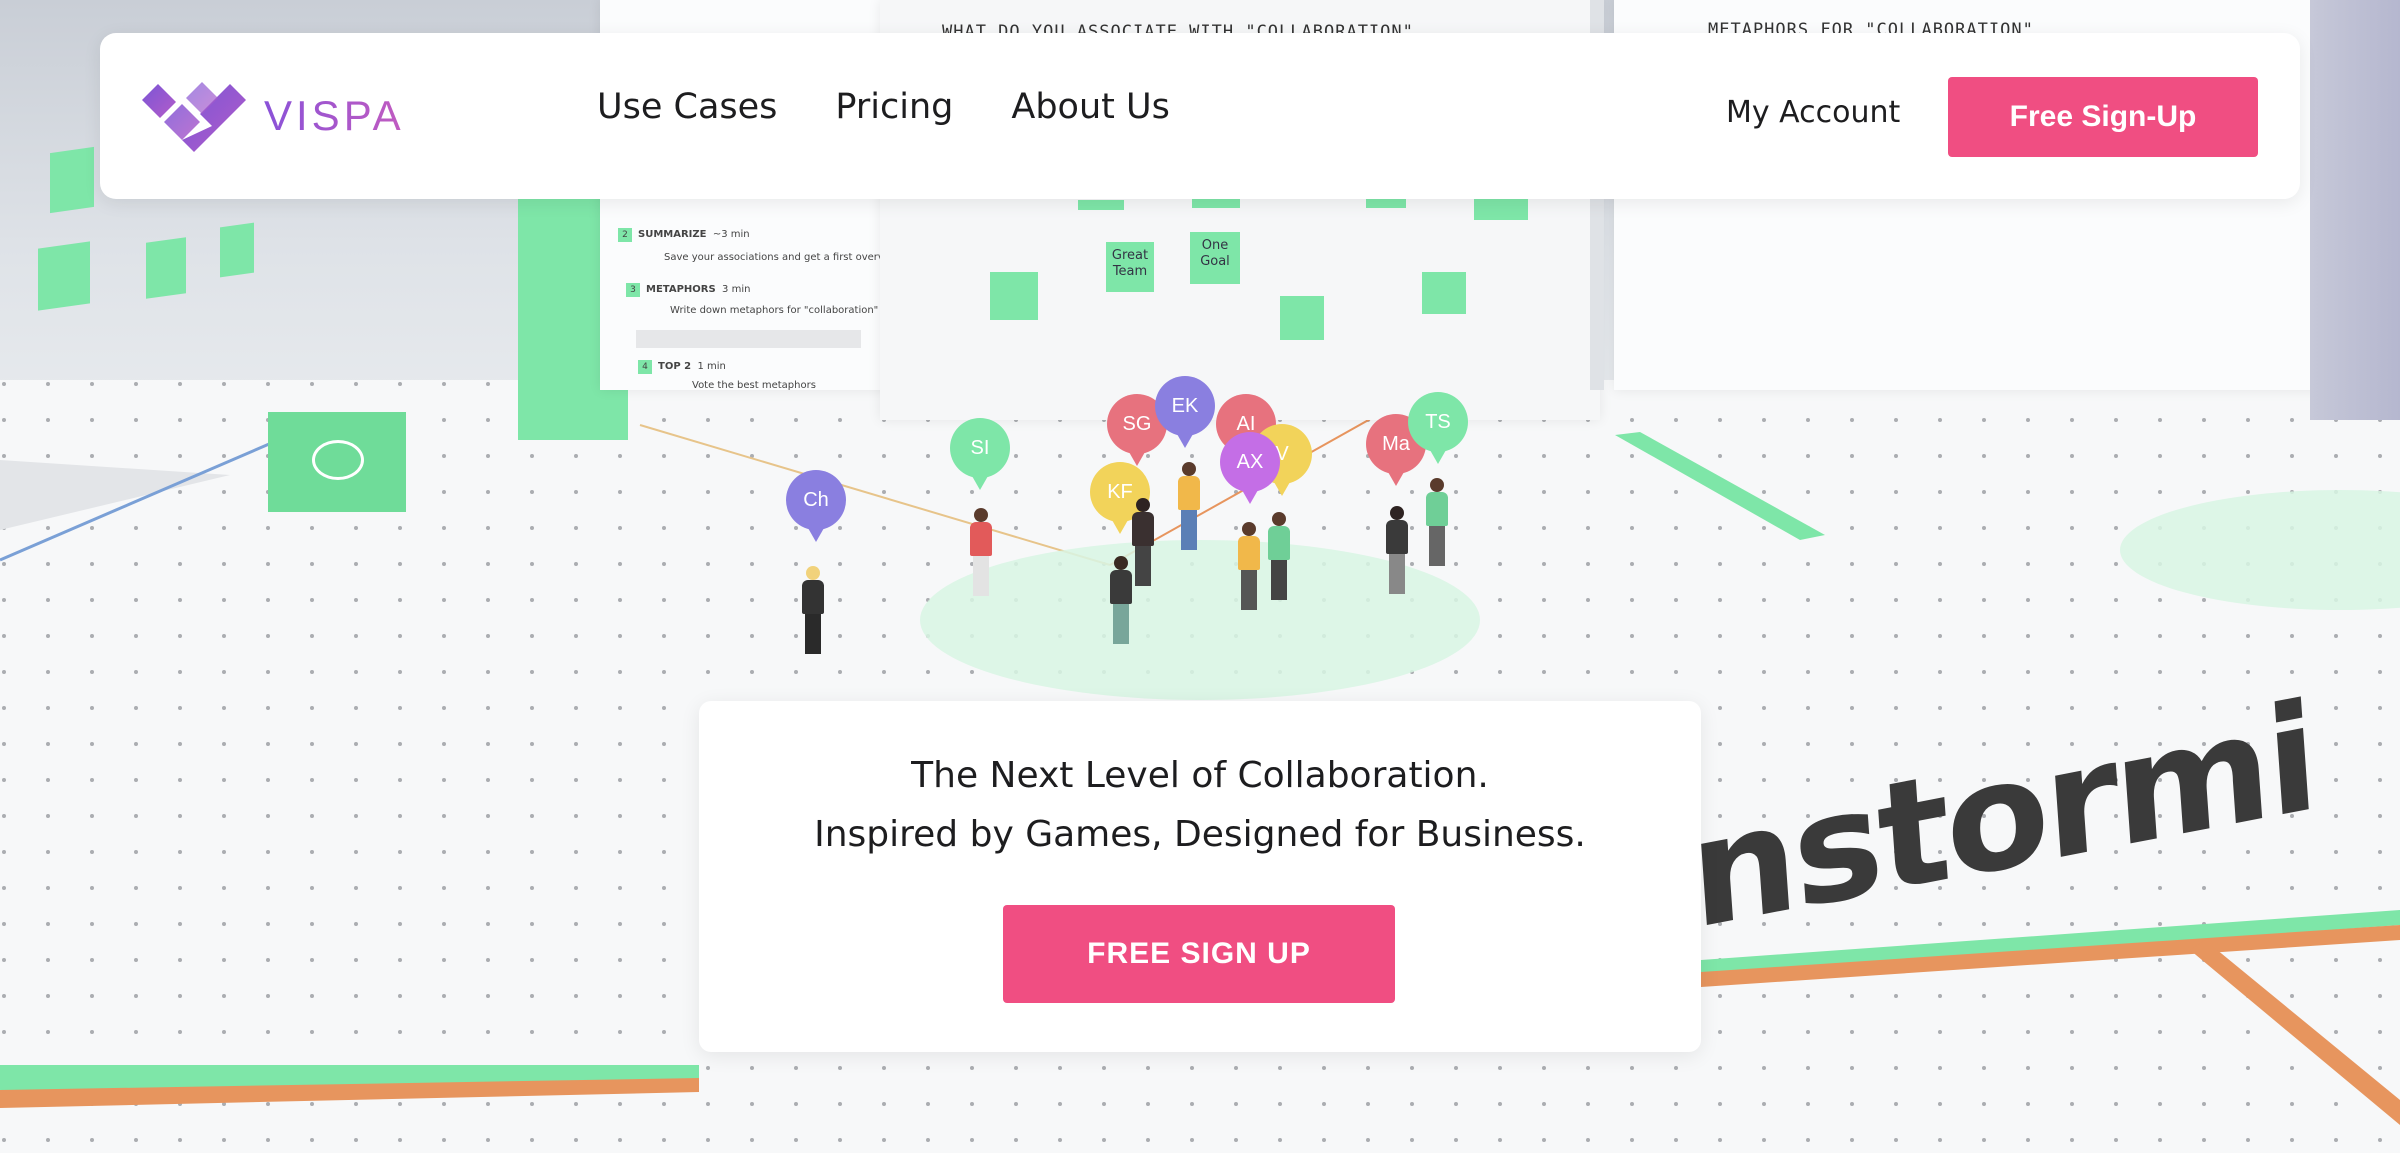 This screenshot has width=2400, height=1153. What do you see at coordinates (754, 385) in the screenshot?
I see `agenda-step-desc: Vote the best metaphors` at bounding box center [754, 385].